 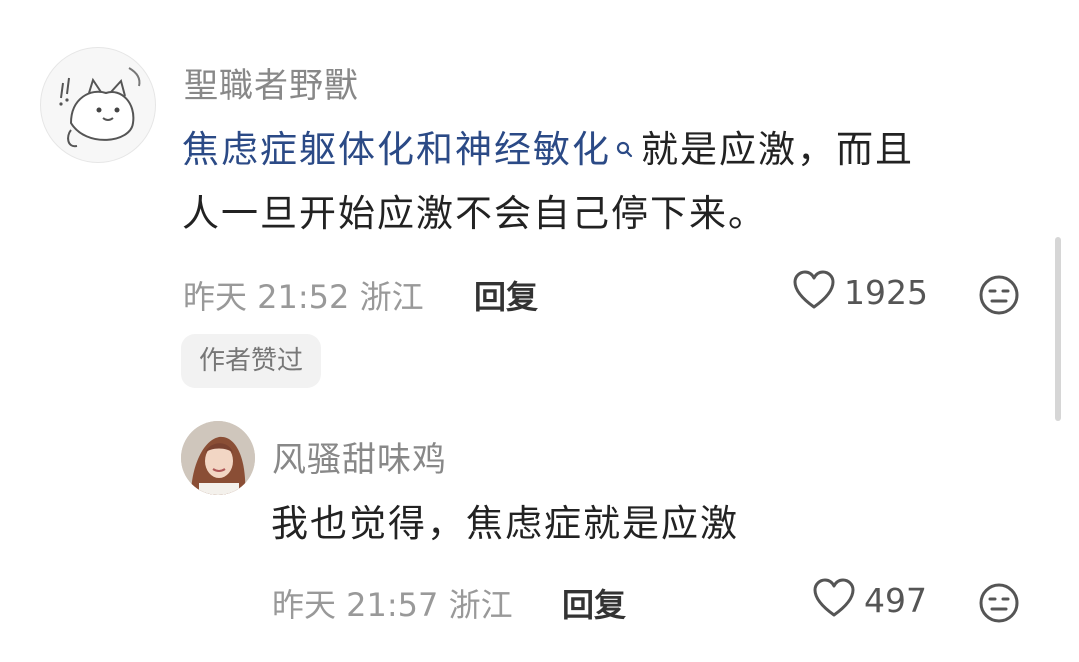 I want to click on author-liked-badge: 作者赞过, so click(x=251, y=361).